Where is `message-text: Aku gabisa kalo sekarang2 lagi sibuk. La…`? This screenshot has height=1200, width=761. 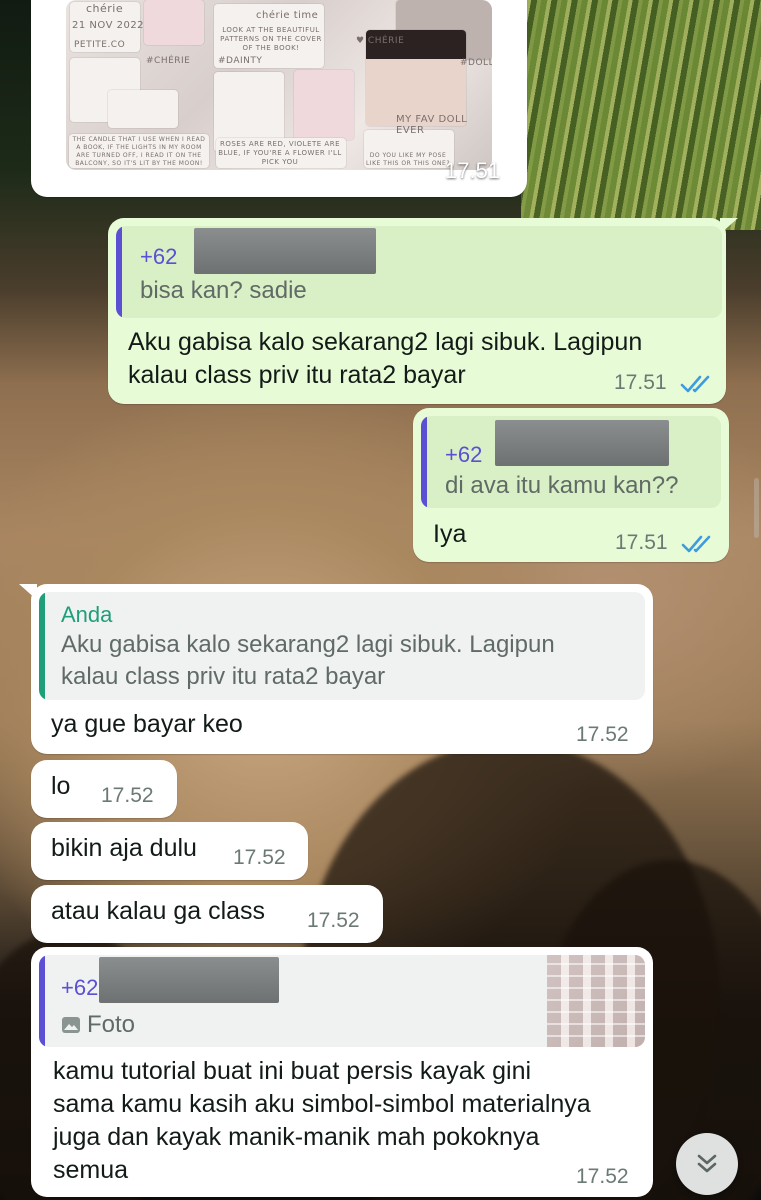 message-text: Aku gabisa kalo sekarang2 lagi sibuk. La… is located at coordinates (385, 342).